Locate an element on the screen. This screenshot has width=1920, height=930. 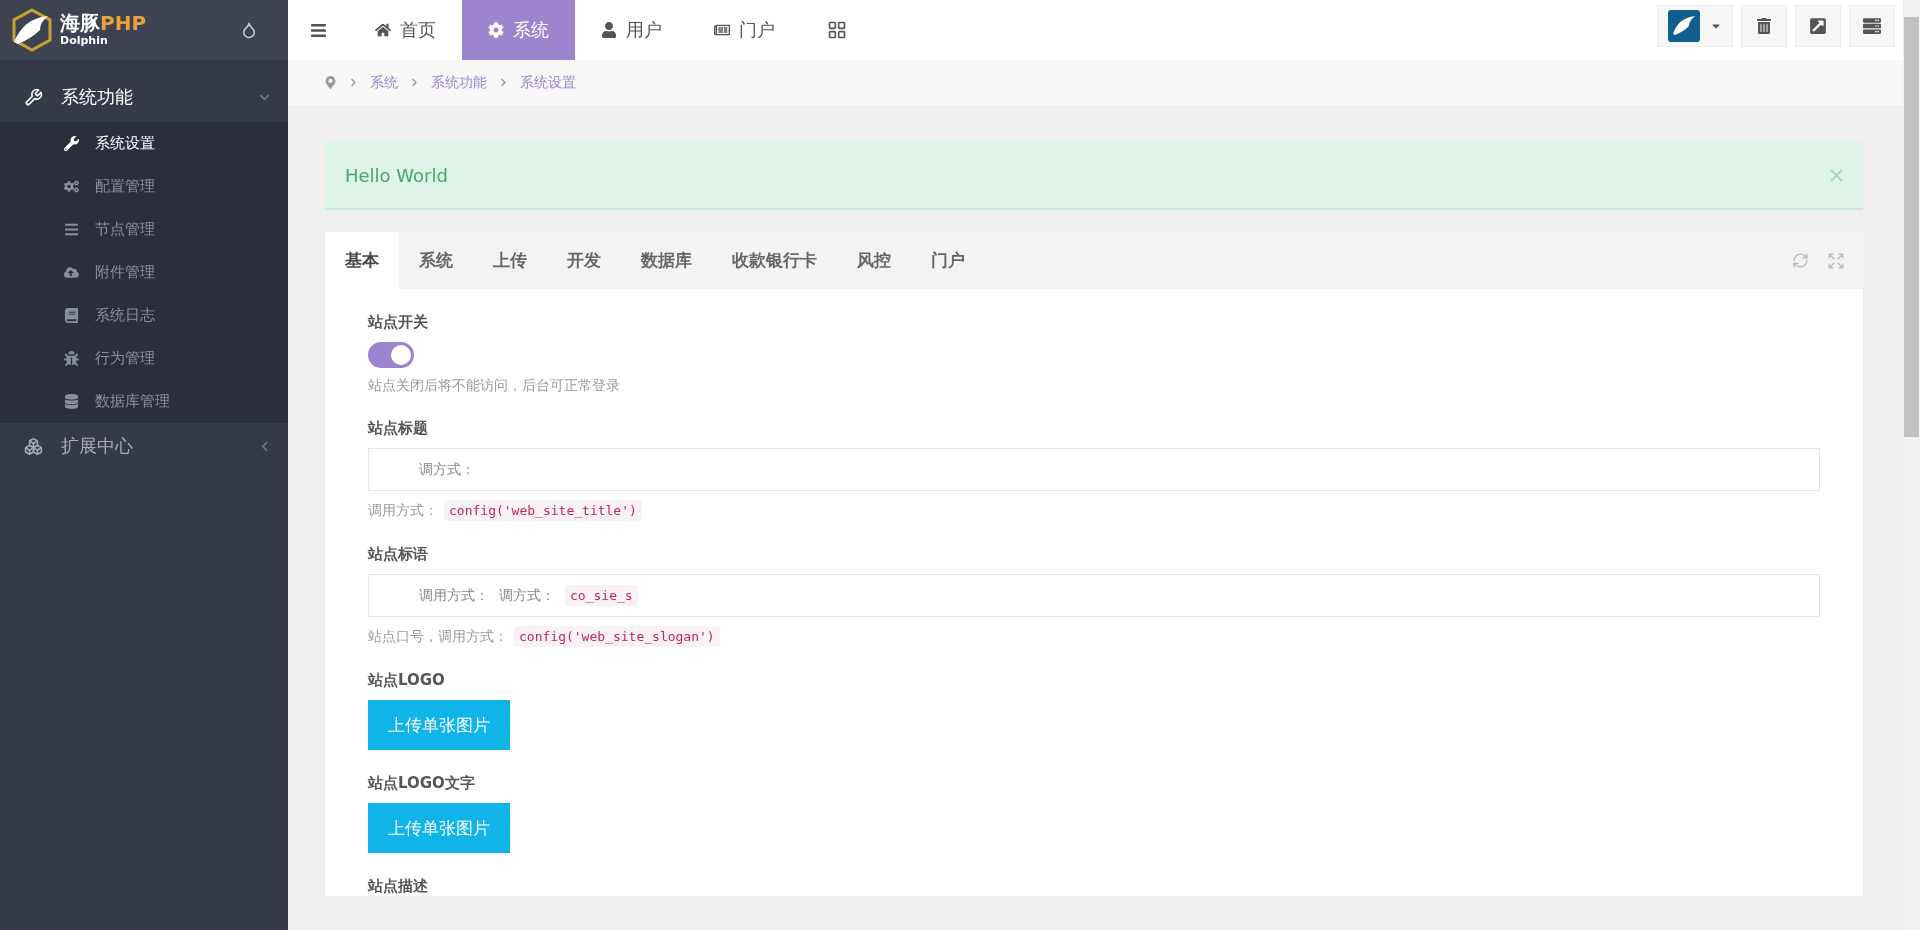
text-input: 调方式： is located at coordinates (1094, 469).